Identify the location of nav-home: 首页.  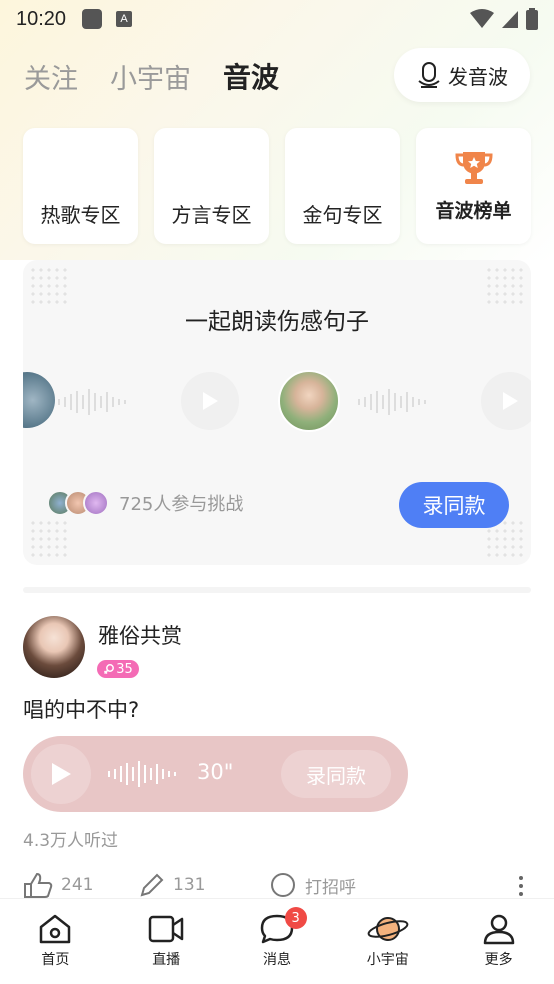
(55, 941).